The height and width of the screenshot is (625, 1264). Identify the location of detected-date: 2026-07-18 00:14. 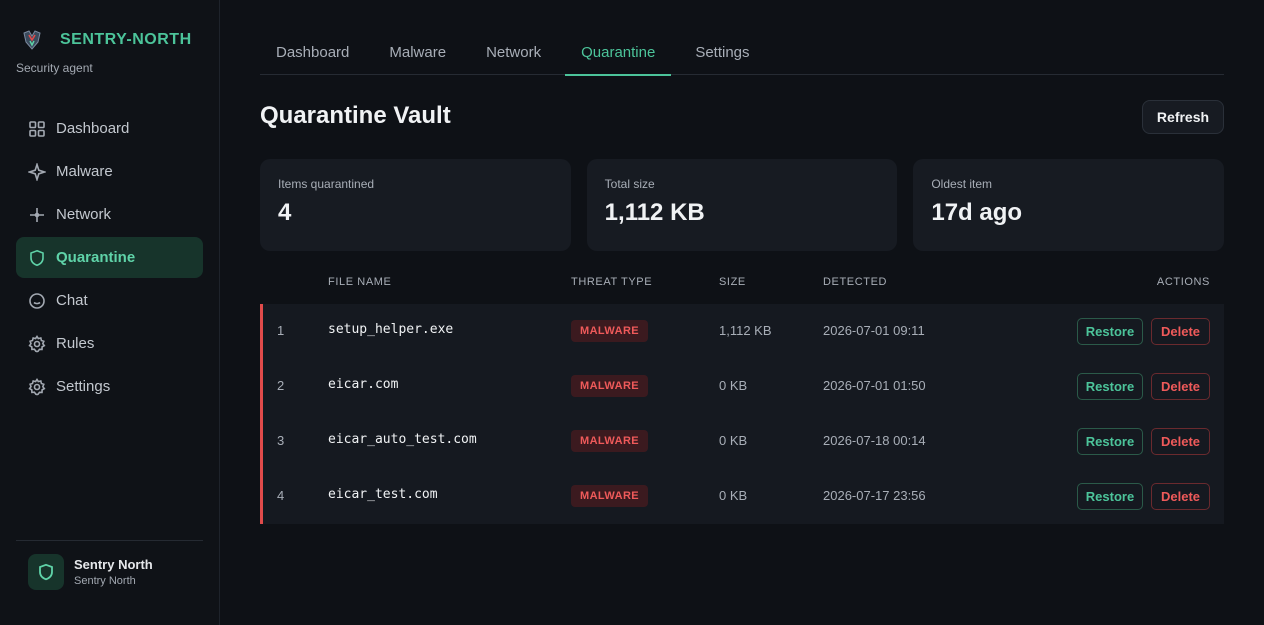
(874, 440).